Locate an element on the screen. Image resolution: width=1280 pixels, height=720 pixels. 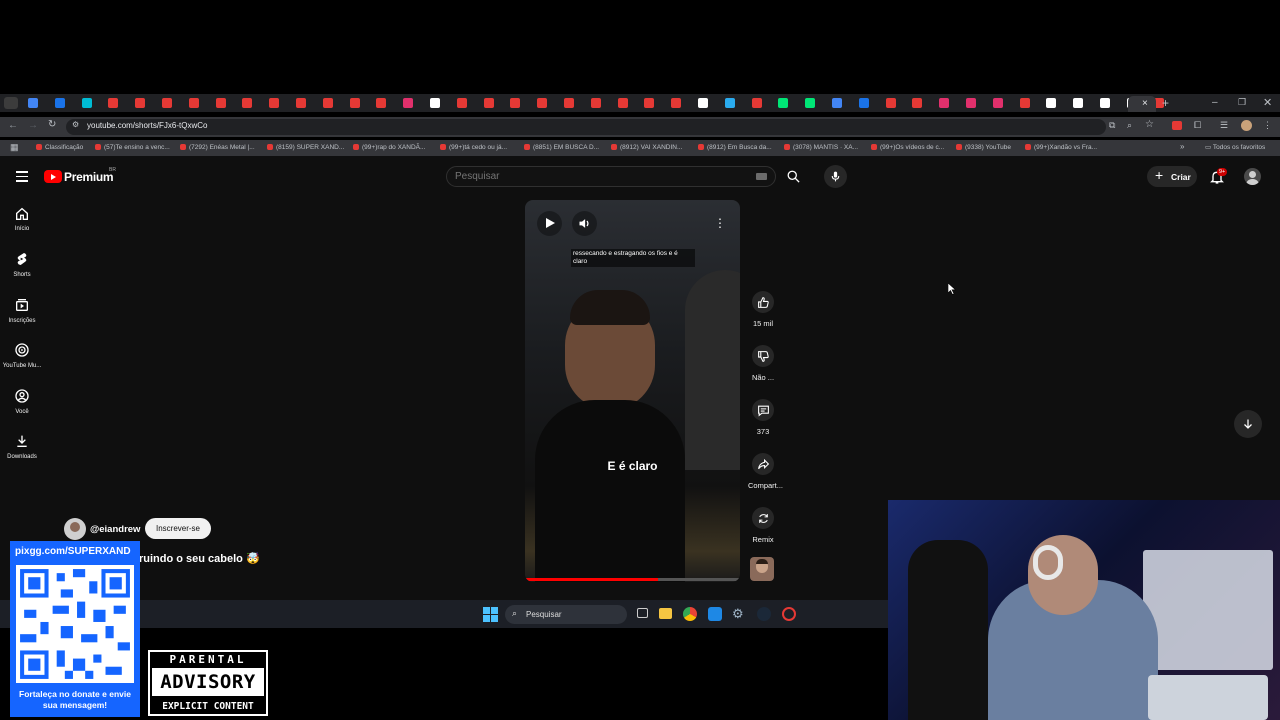
video-progress-track is located at coordinates (632, 579).